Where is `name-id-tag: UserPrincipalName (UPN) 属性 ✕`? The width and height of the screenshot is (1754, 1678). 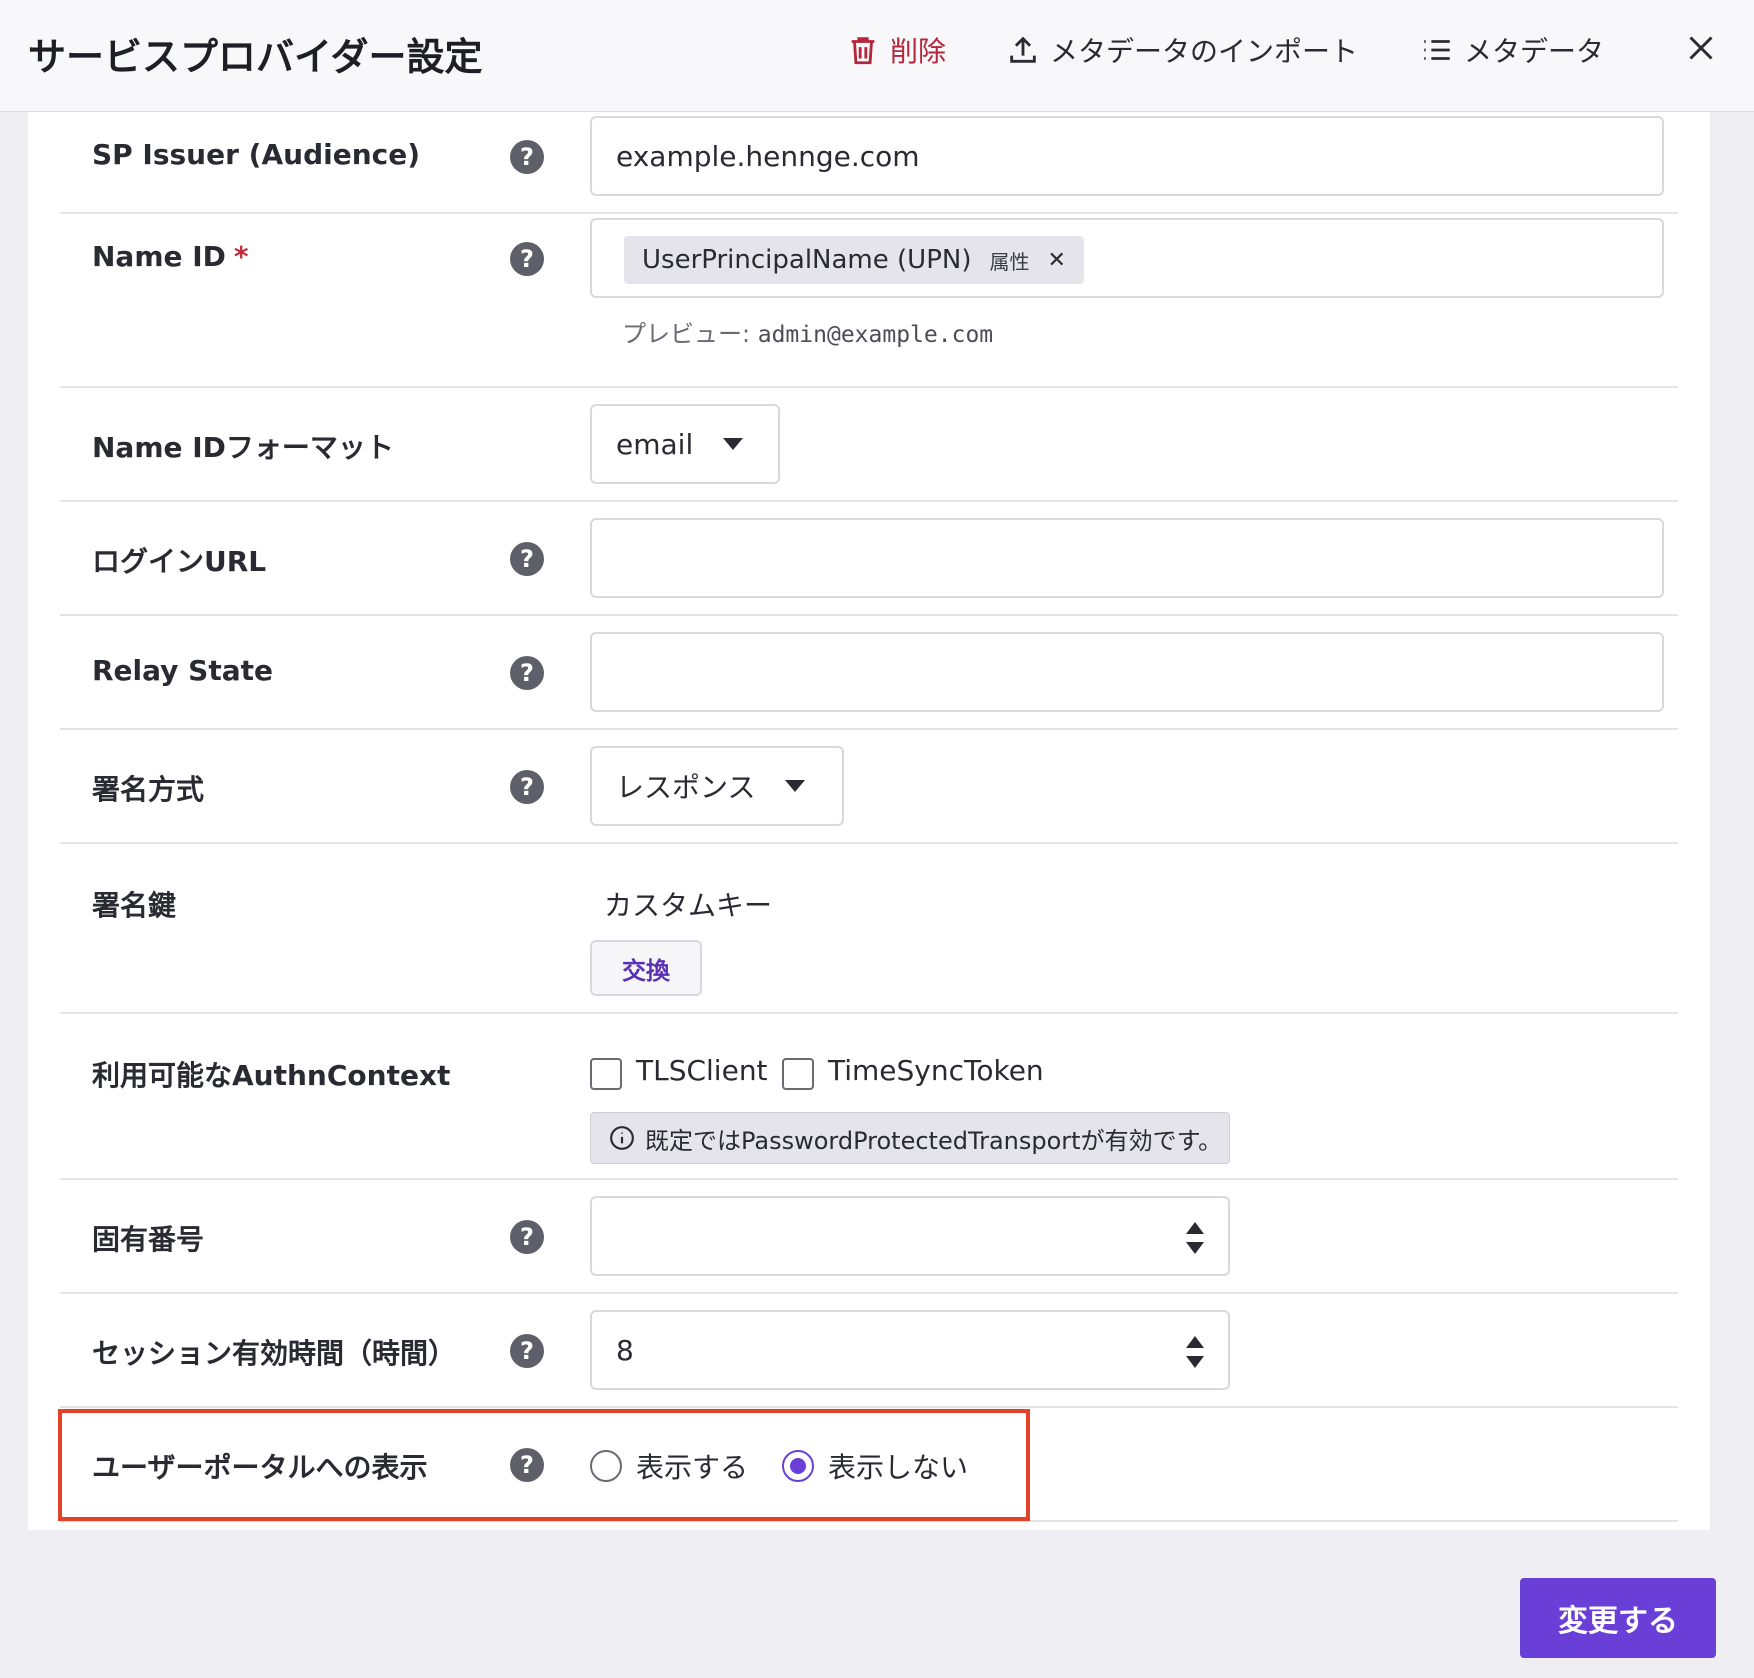 name-id-tag: UserPrincipalName (UPN) 属性 ✕ is located at coordinates (854, 260).